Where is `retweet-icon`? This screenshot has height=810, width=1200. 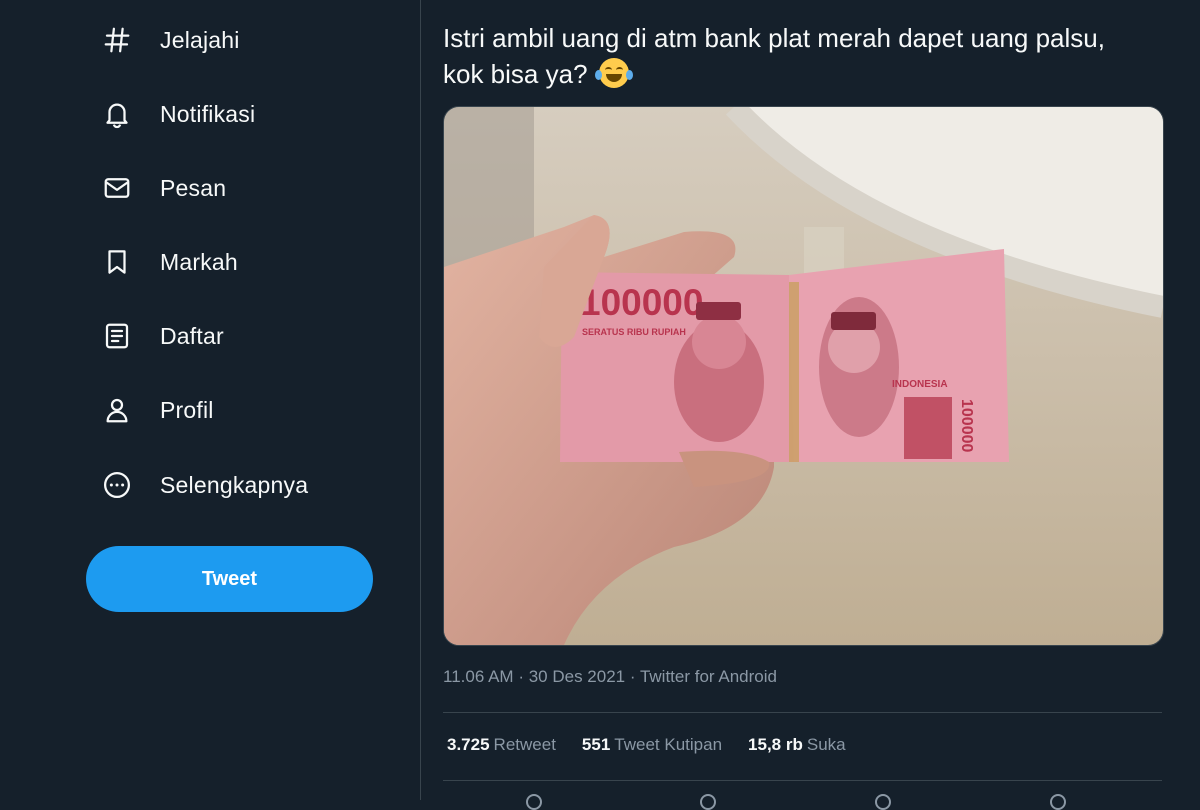
retweet-icon is located at coordinates (708, 802).